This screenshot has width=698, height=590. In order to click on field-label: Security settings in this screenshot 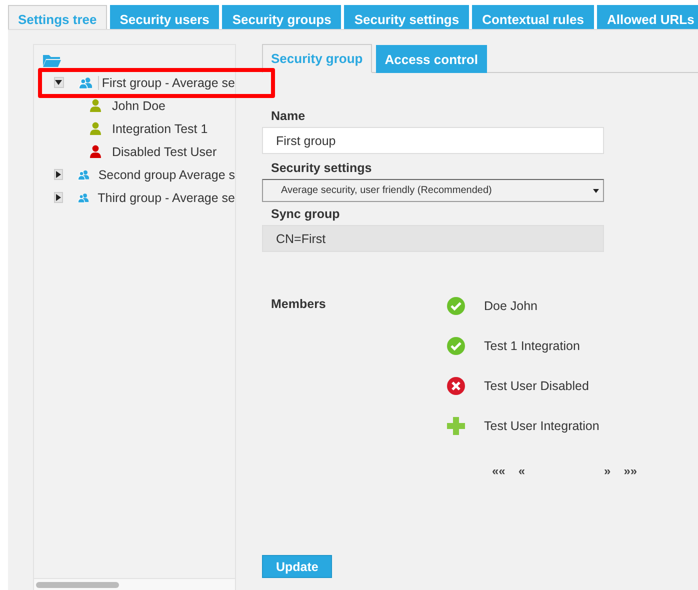, I will do `click(321, 168)`.